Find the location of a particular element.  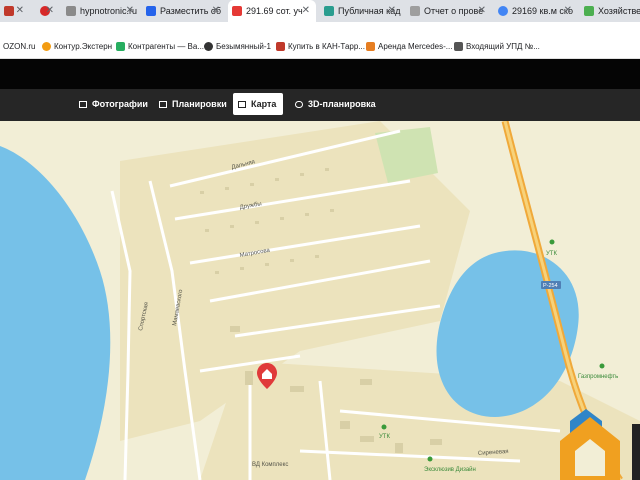

poi-label-utk2: УТК is located at coordinates (384, 437).